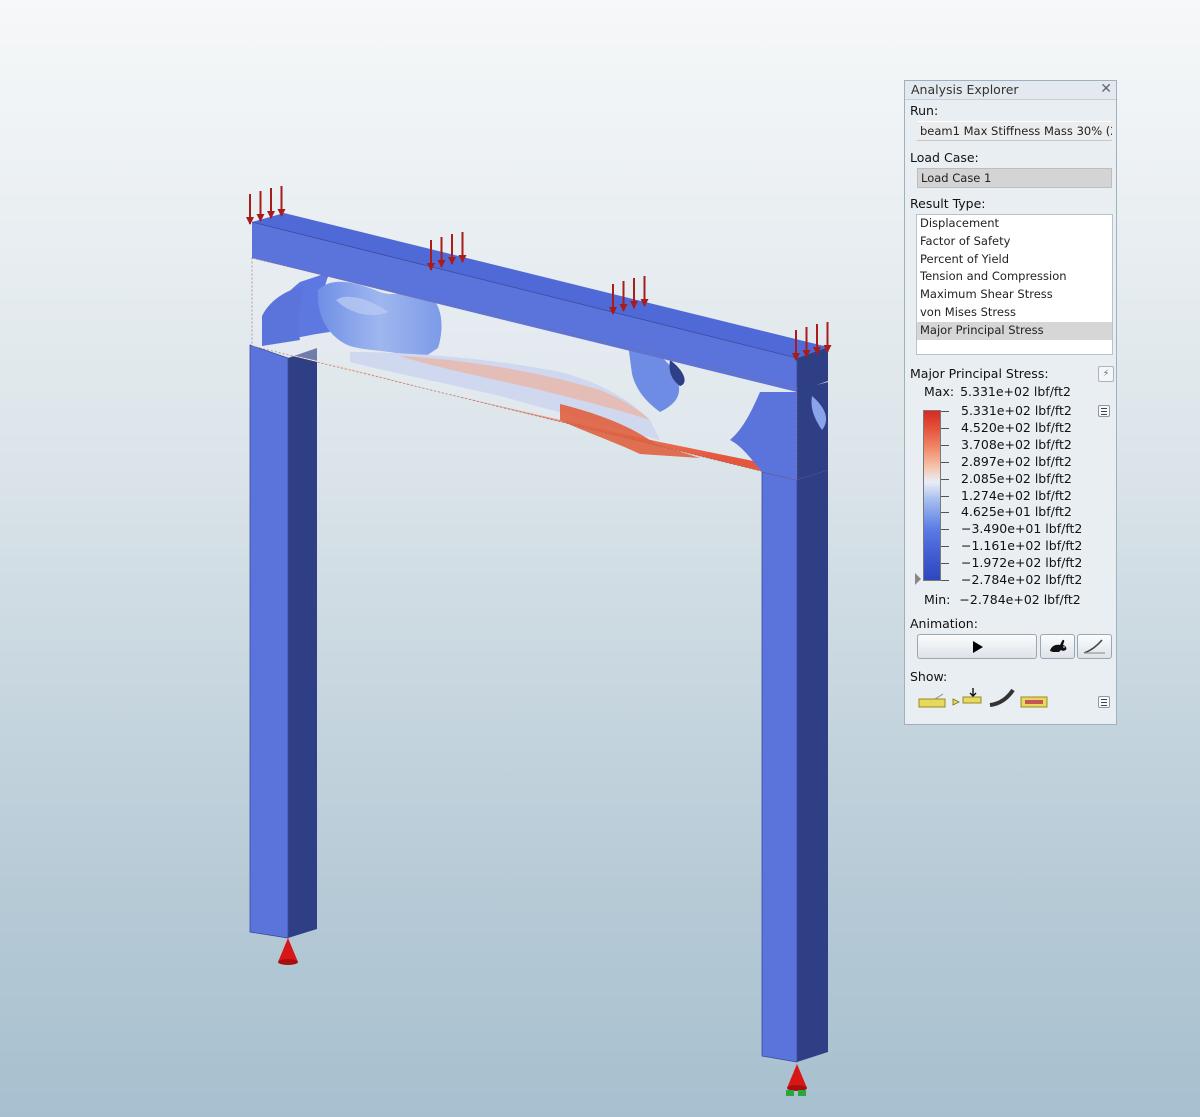 Image resolution: width=1200 pixels, height=1117 pixels. What do you see at coordinates (948, 203) in the screenshot?
I see `result-type-label: Result Type:` at bounding box center [948, 203].